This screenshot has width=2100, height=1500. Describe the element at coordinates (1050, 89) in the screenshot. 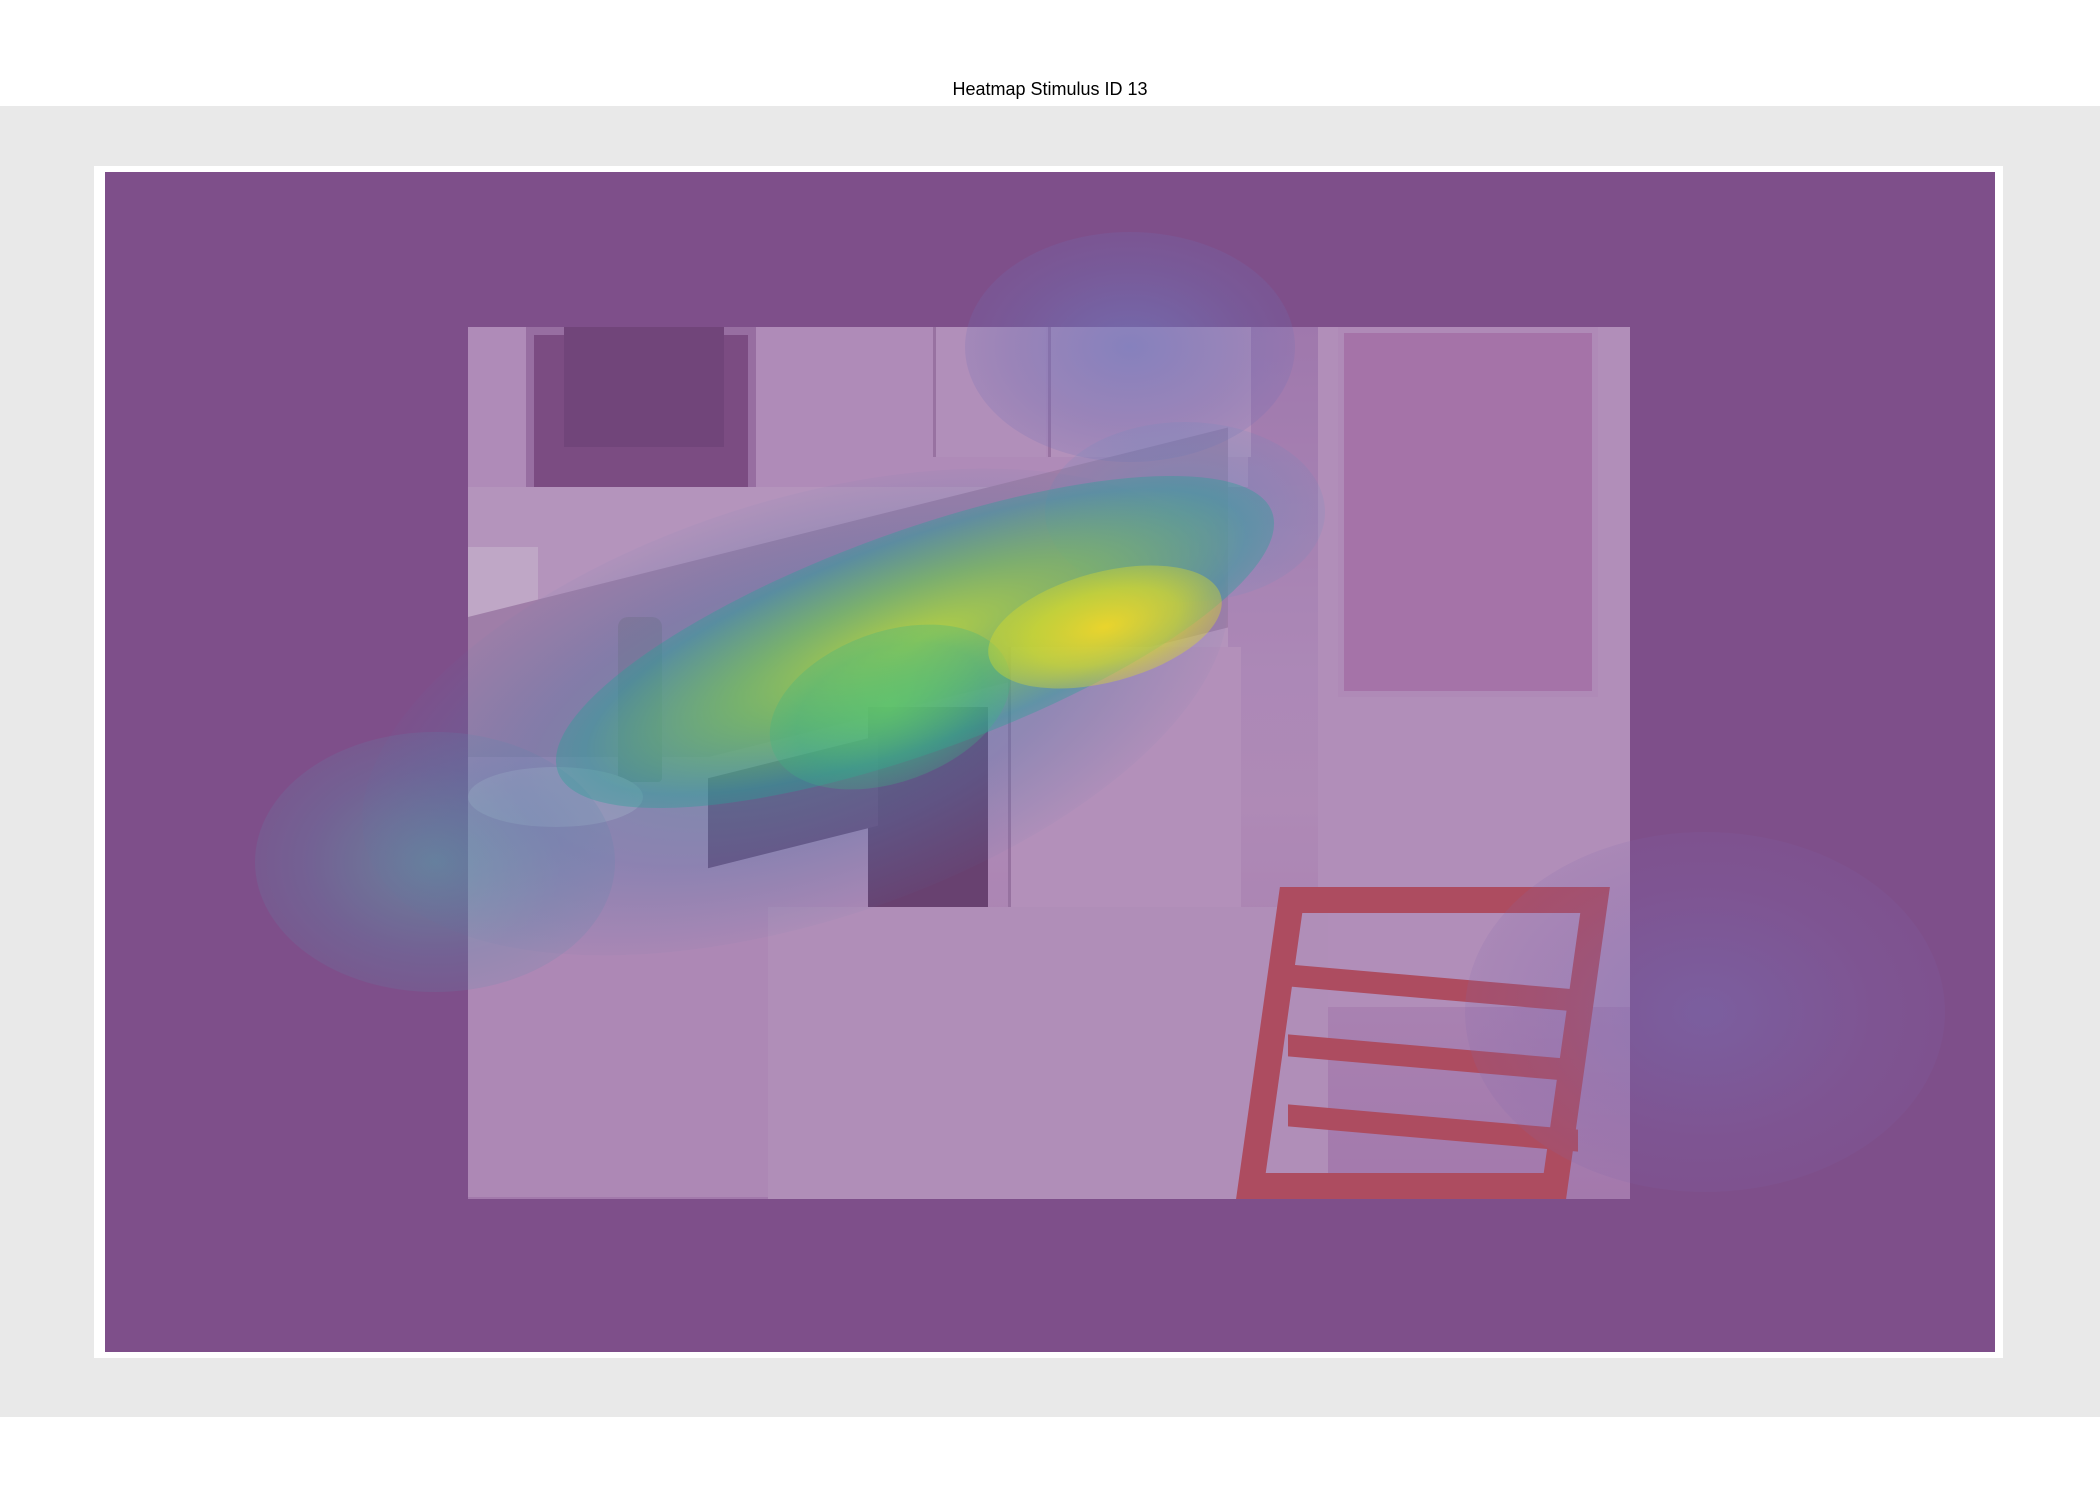

I see `page-title: Heatmap Stimulus ID 13` at that location.